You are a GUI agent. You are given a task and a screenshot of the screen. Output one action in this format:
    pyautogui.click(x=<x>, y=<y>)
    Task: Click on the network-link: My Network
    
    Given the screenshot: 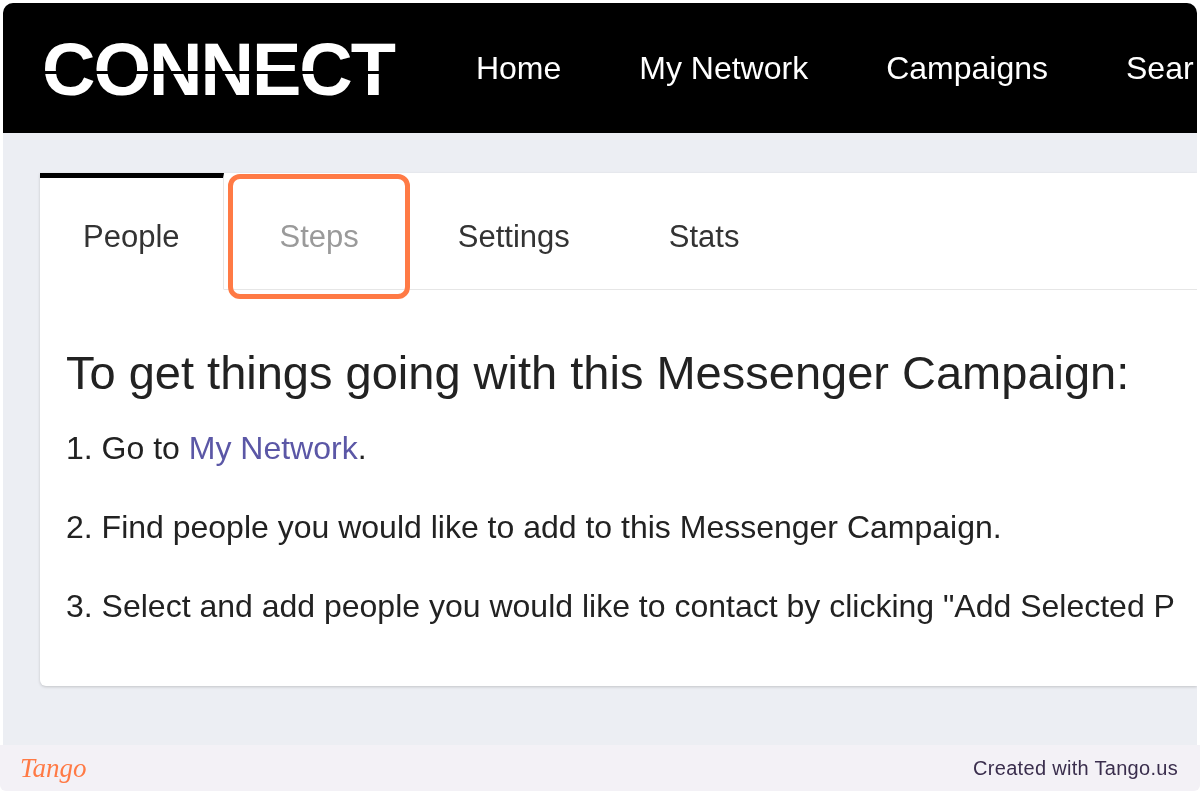 What is the action you would take?
    pyautogui.click(x=273, y=448)
    